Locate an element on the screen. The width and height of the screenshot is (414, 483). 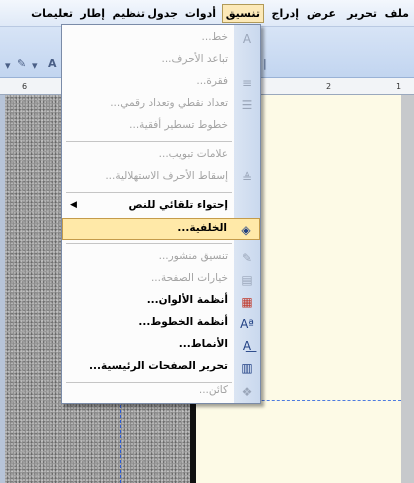
publication-icon: ✎ is located at coordinates (247, 258).